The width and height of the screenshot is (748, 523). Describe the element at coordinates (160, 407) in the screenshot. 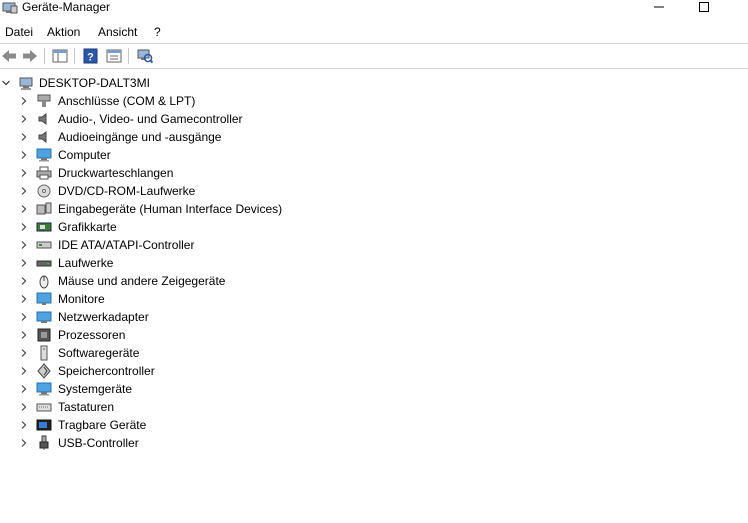

I see `device-category-18: Tastaturen` at that location.